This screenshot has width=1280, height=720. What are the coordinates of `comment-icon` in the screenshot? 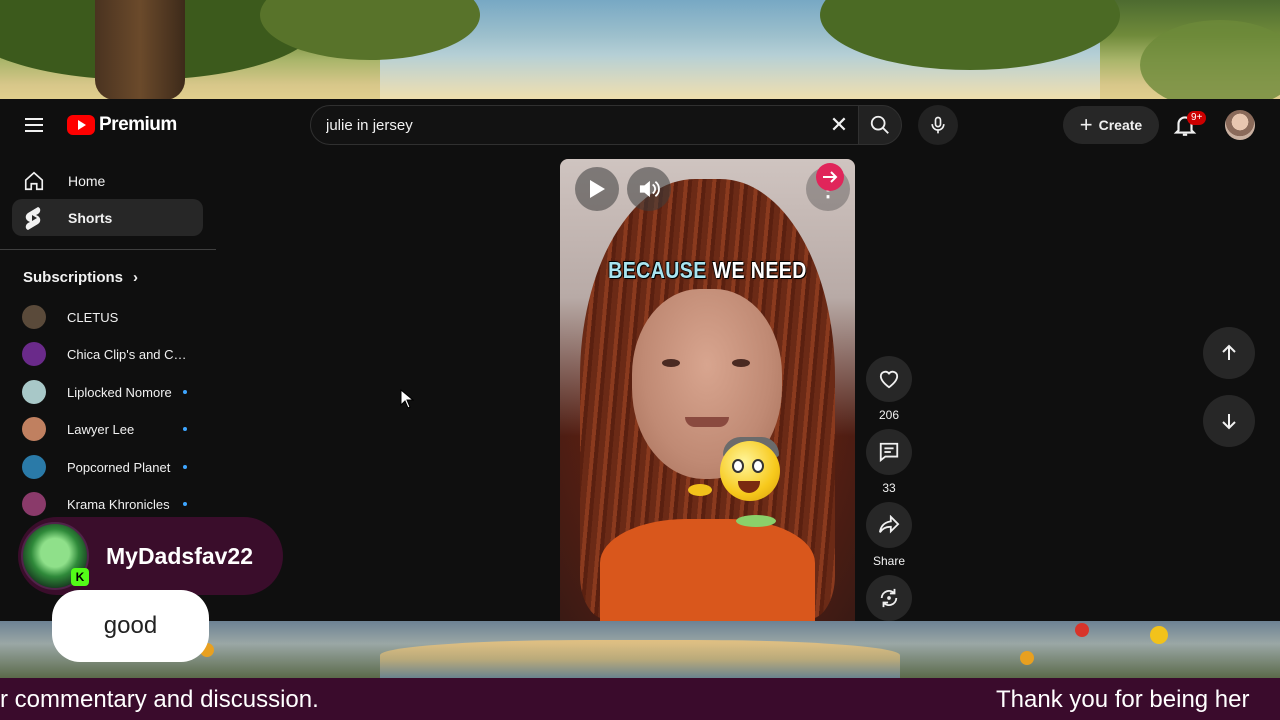 It's located at (889, 452).